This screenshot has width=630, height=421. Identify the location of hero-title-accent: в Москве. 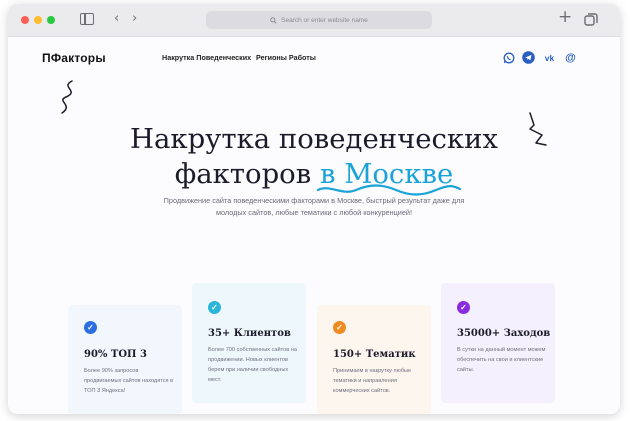
(389, 177).